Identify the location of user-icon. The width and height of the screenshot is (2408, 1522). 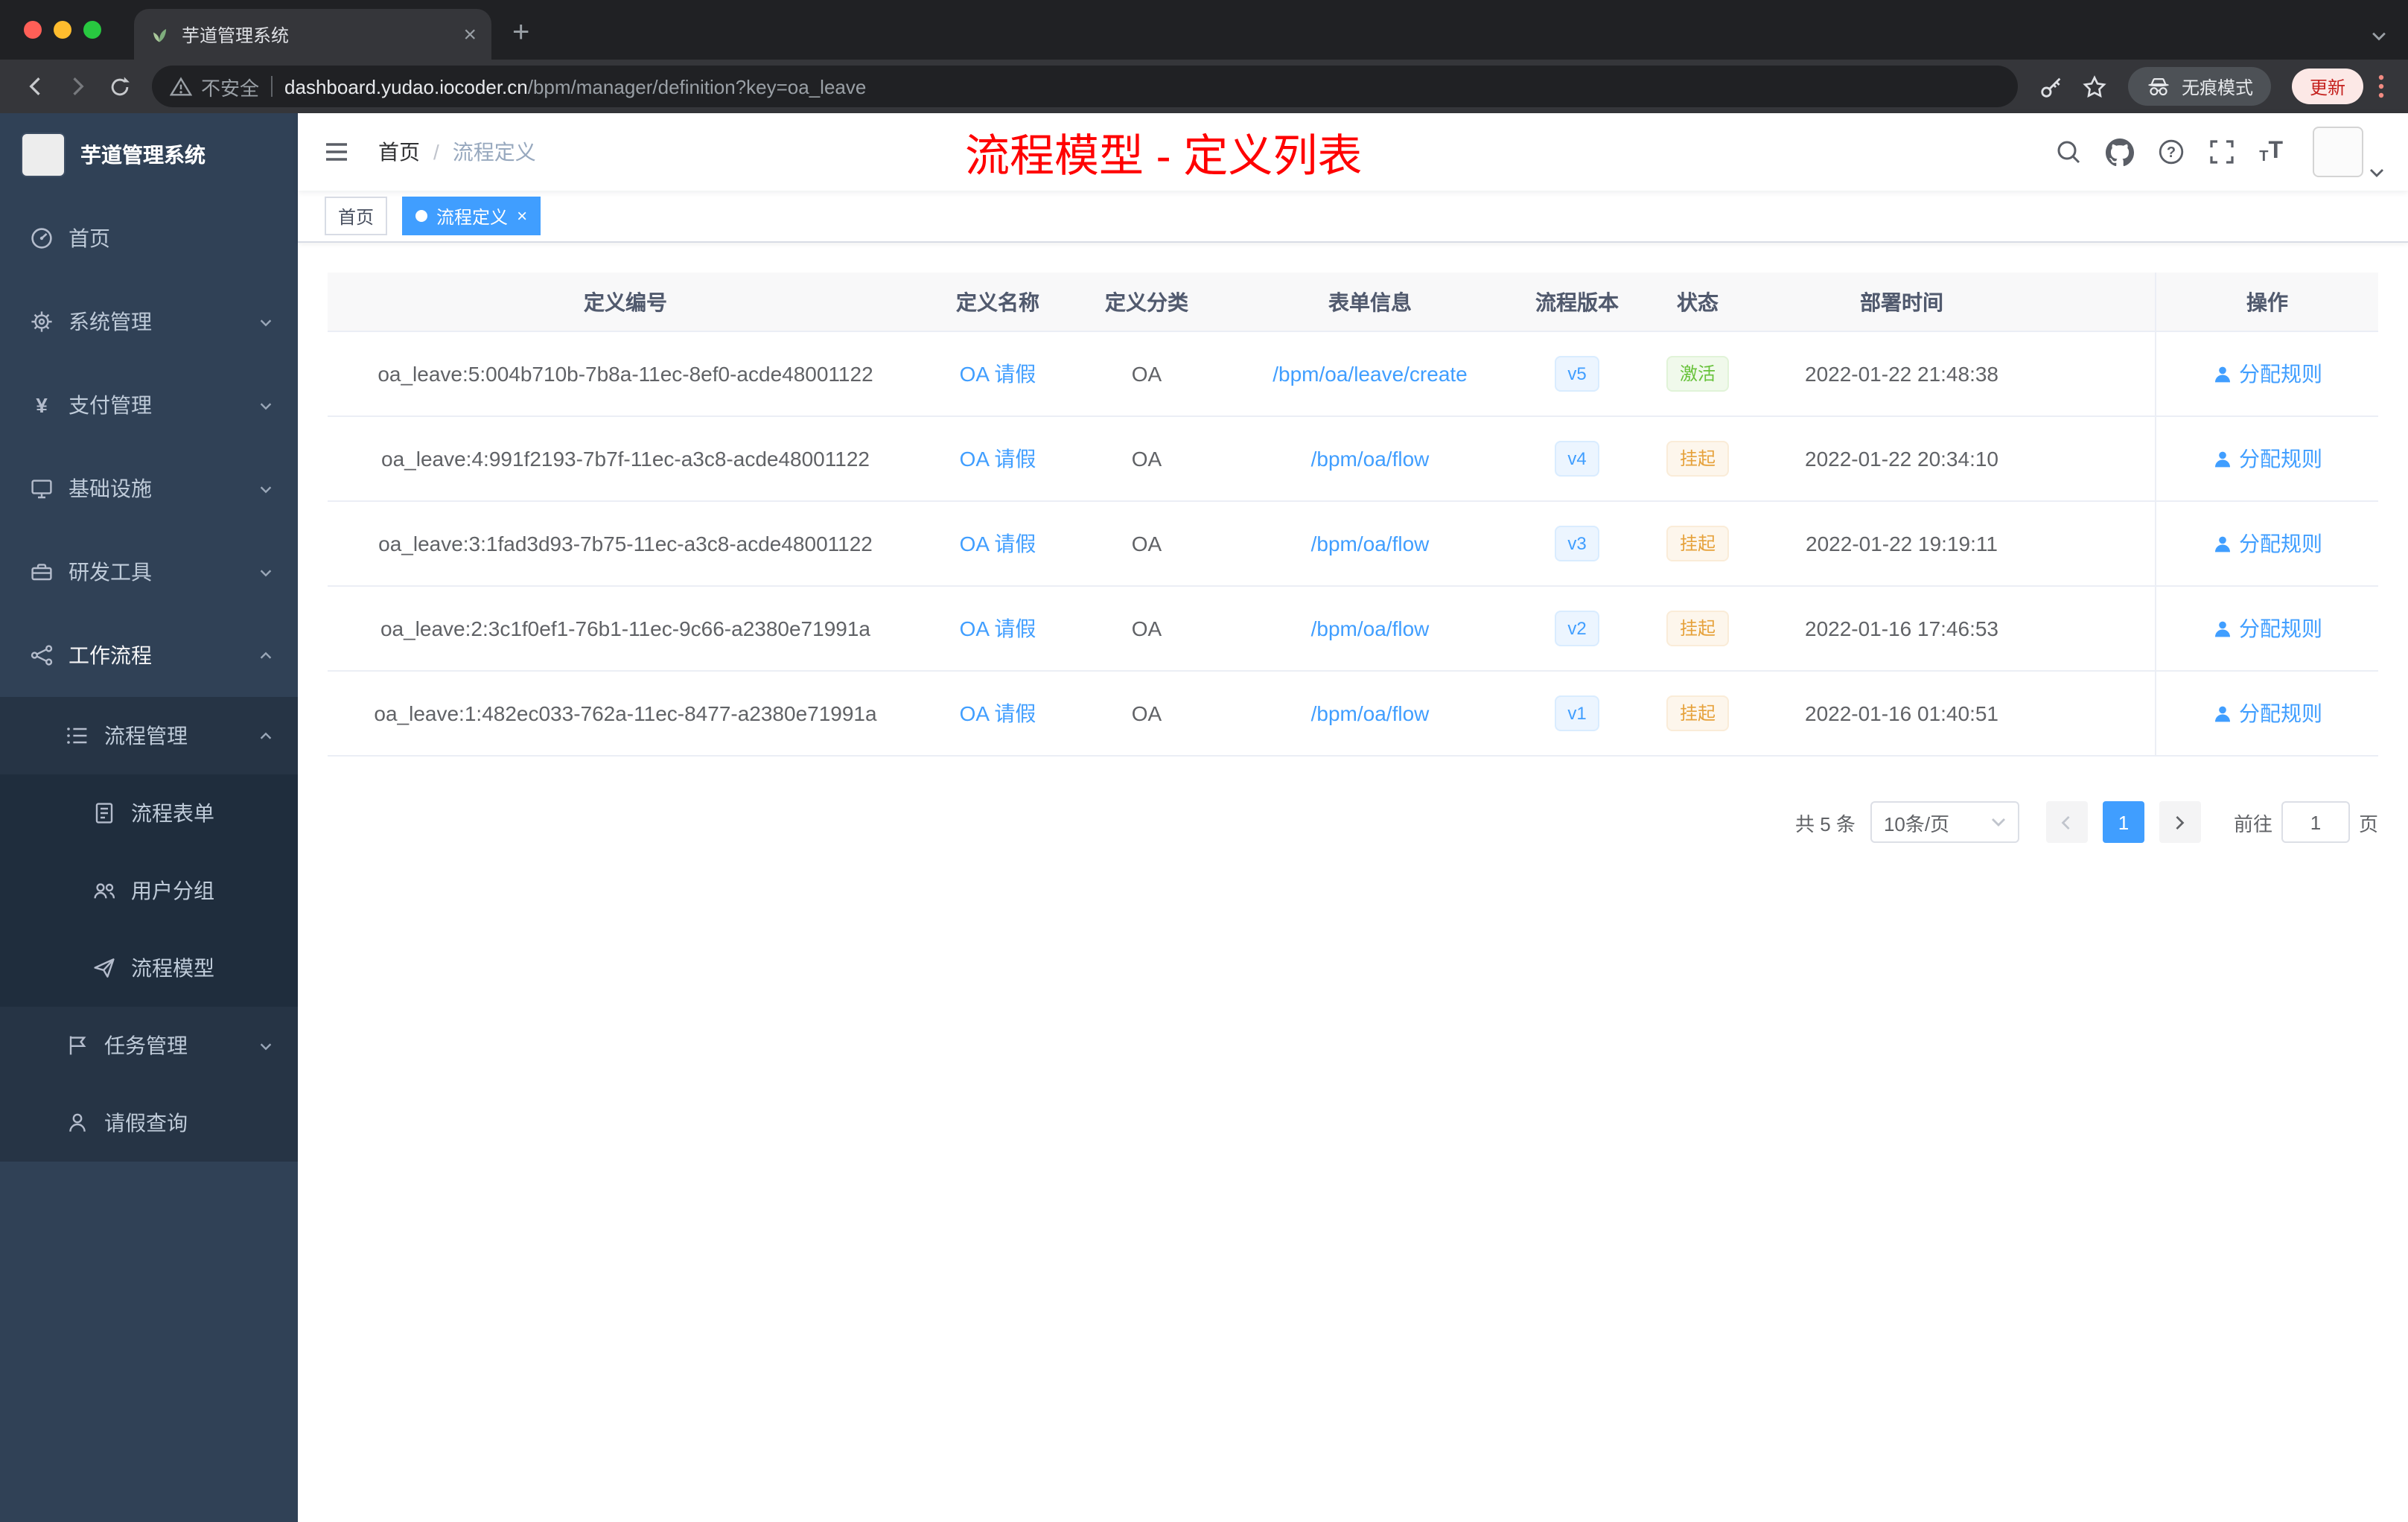
(2222, 628).